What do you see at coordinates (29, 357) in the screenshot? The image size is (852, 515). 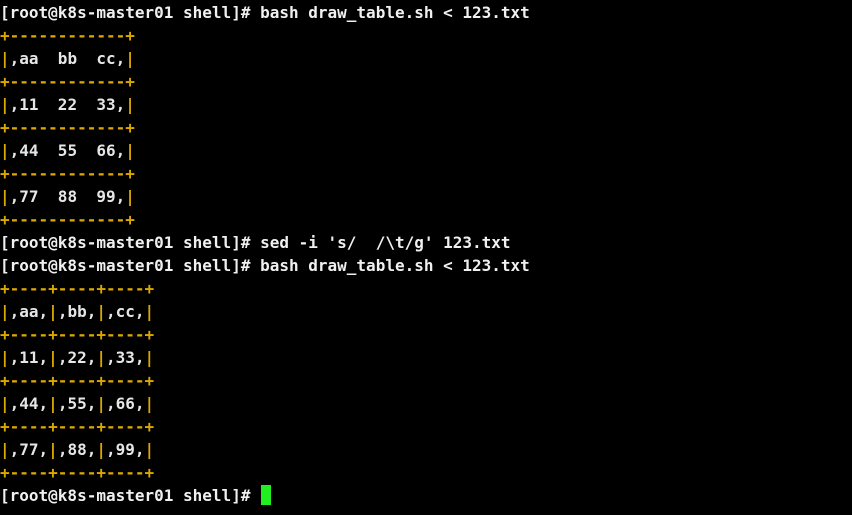 I see `table-cell: ,11,` at bounding box center [29, 357].